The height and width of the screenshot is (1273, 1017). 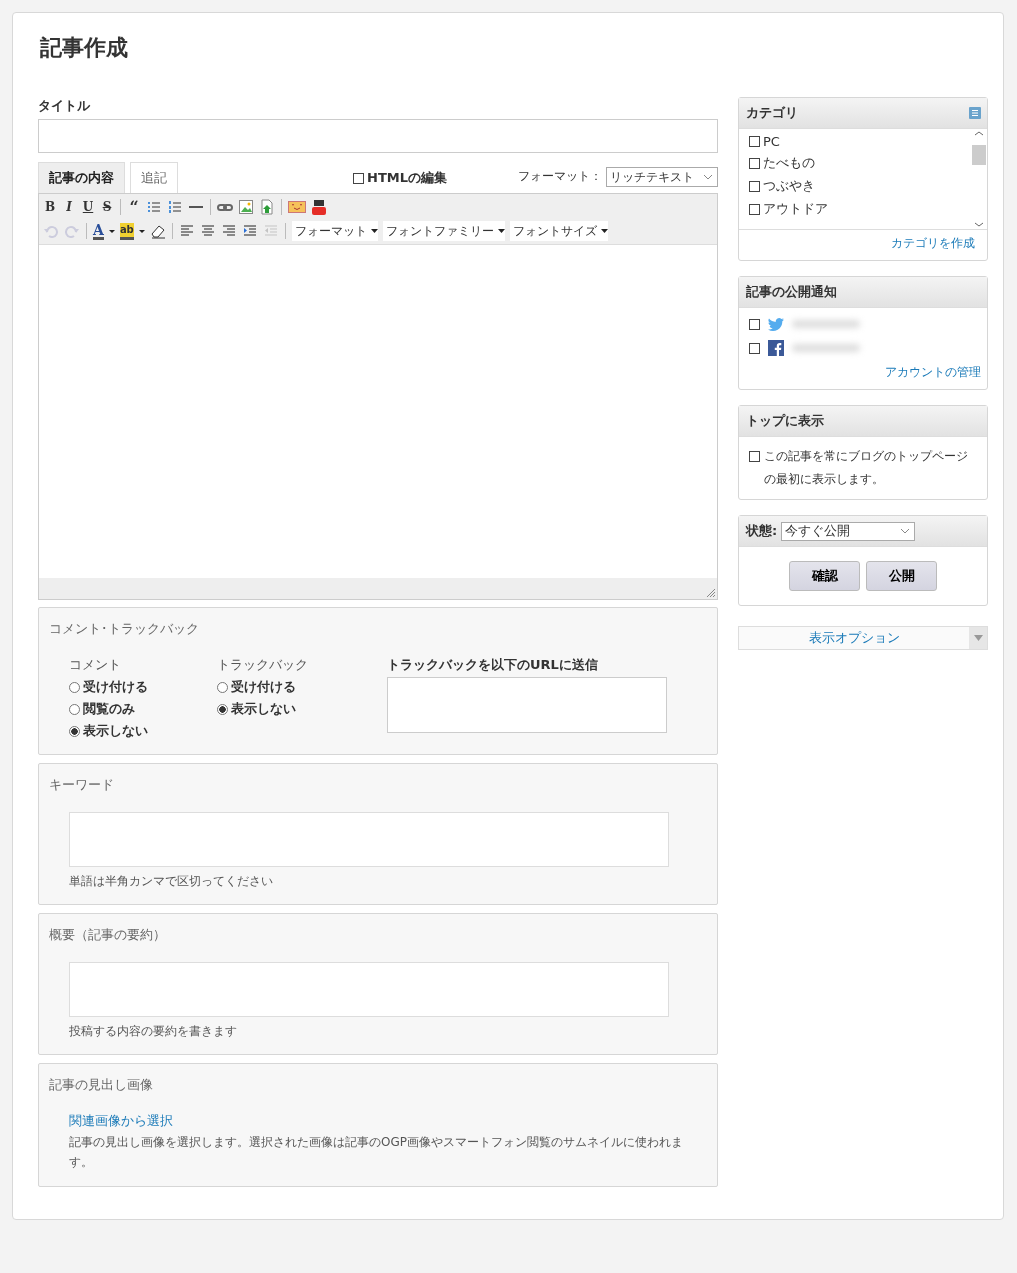 I want to click on image-icon, so click(x=246, y=207).